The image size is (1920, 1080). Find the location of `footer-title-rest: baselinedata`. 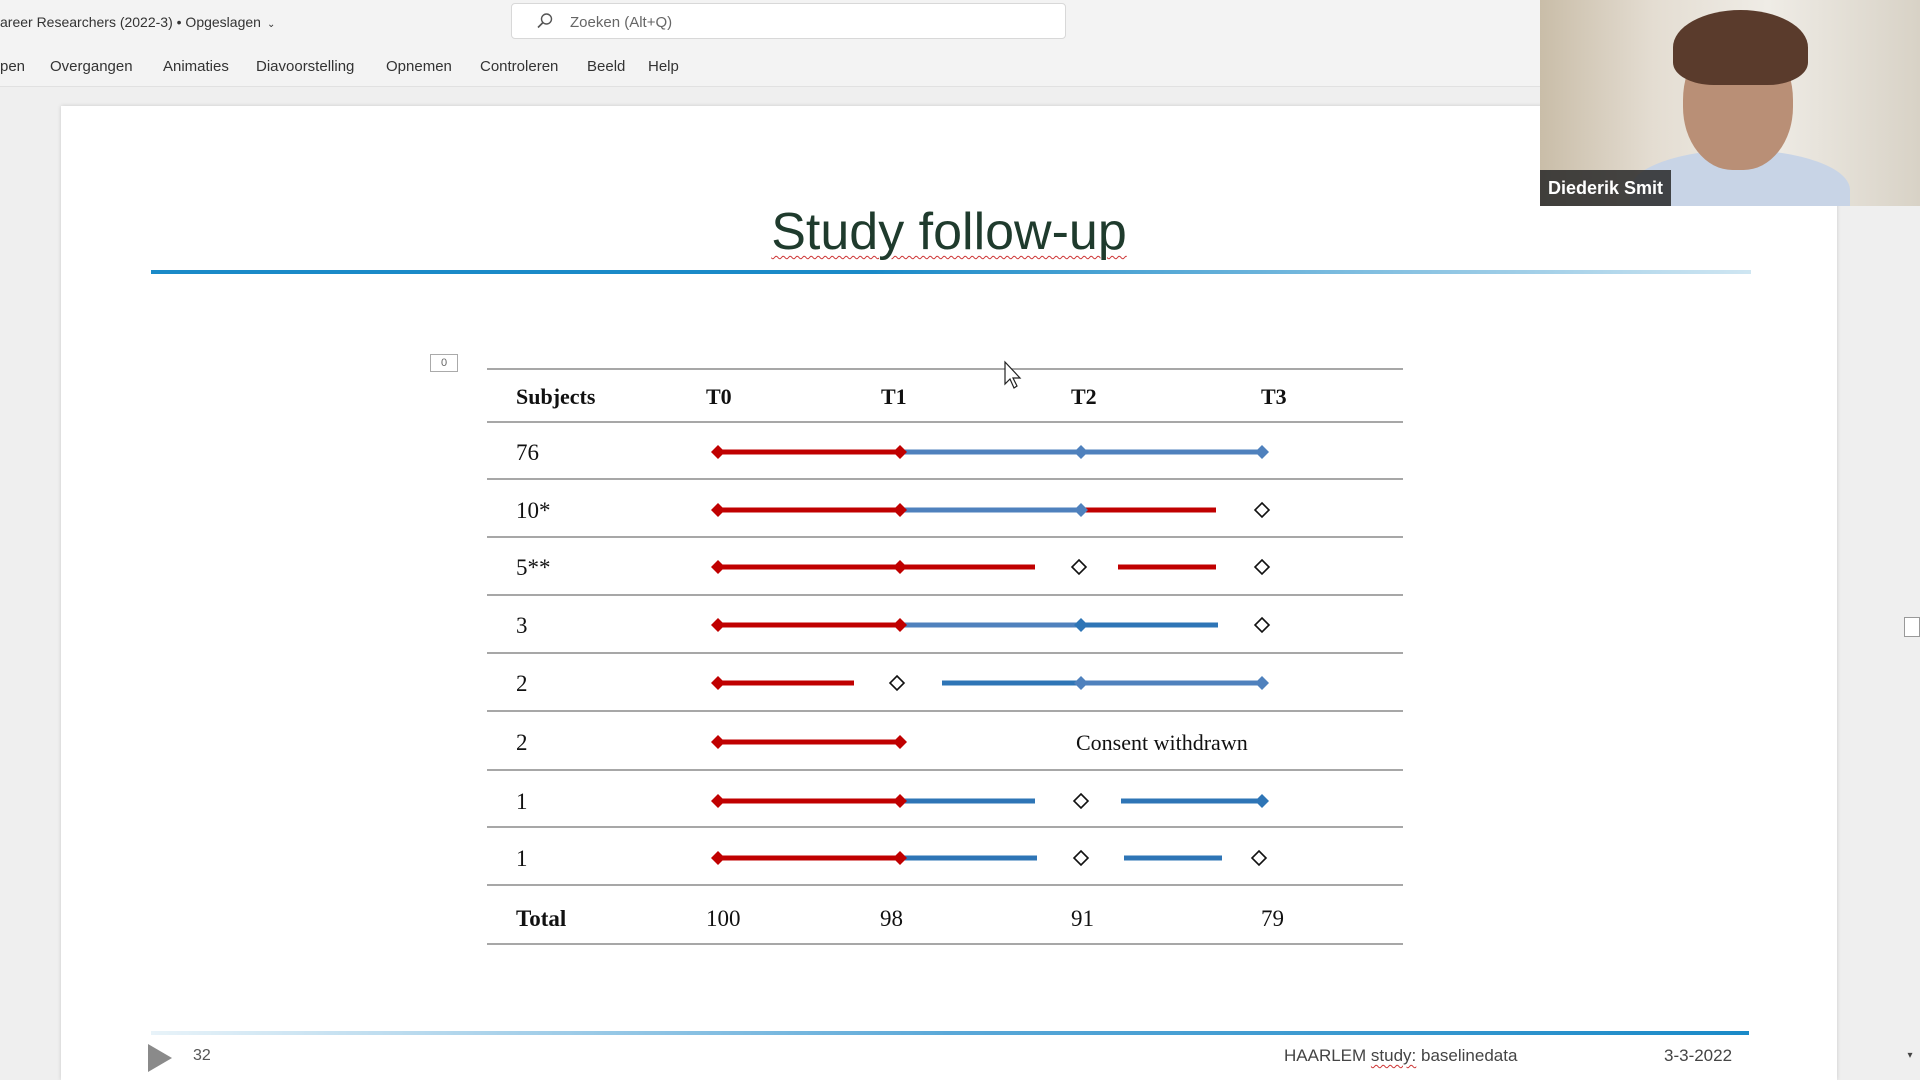

footer-title-rest: baselinedata is located at coordinates (1469, 1055).